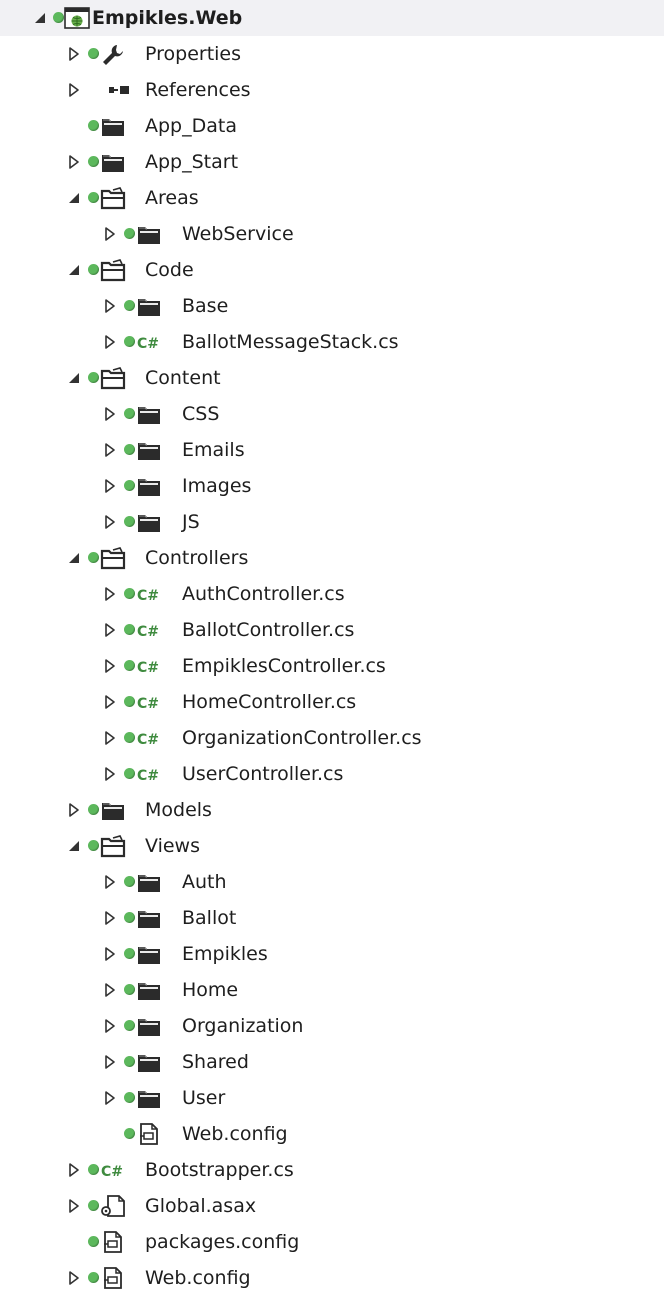 Image resolution: width=664 pixels, height=1296 pixels. I want to click on tree-node: Areas, so click(332, 198).